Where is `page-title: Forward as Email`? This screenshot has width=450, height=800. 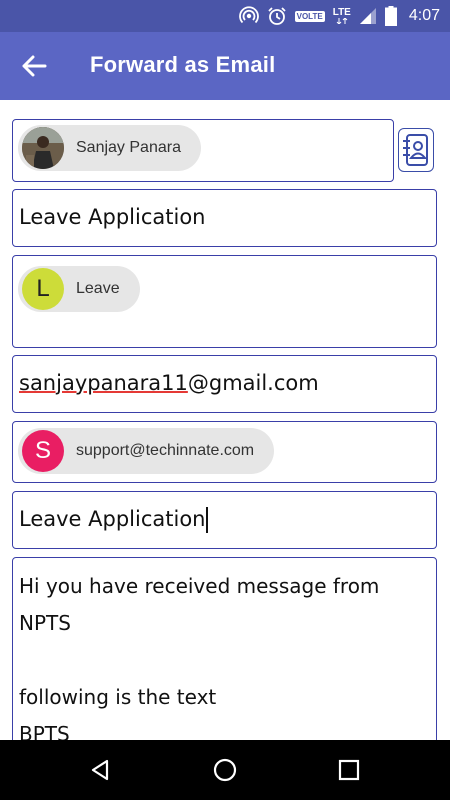
page-title: Forward as Email is located at coordinates (183, 64).